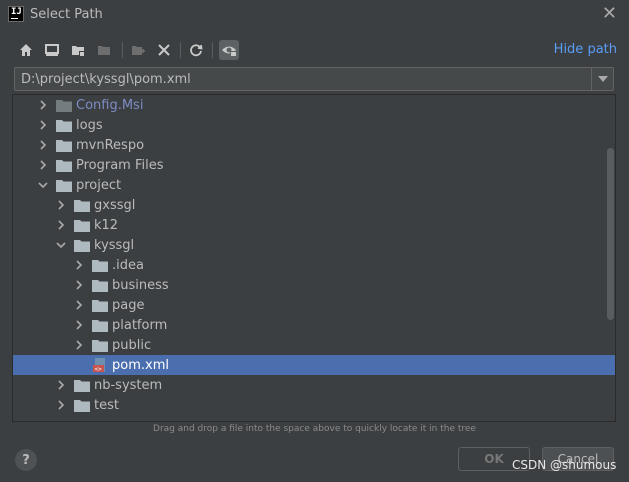 The width and height of the screenshot is (629, 482). I want to click on tree-file-item: <> pom.xml, so click(314, 365).